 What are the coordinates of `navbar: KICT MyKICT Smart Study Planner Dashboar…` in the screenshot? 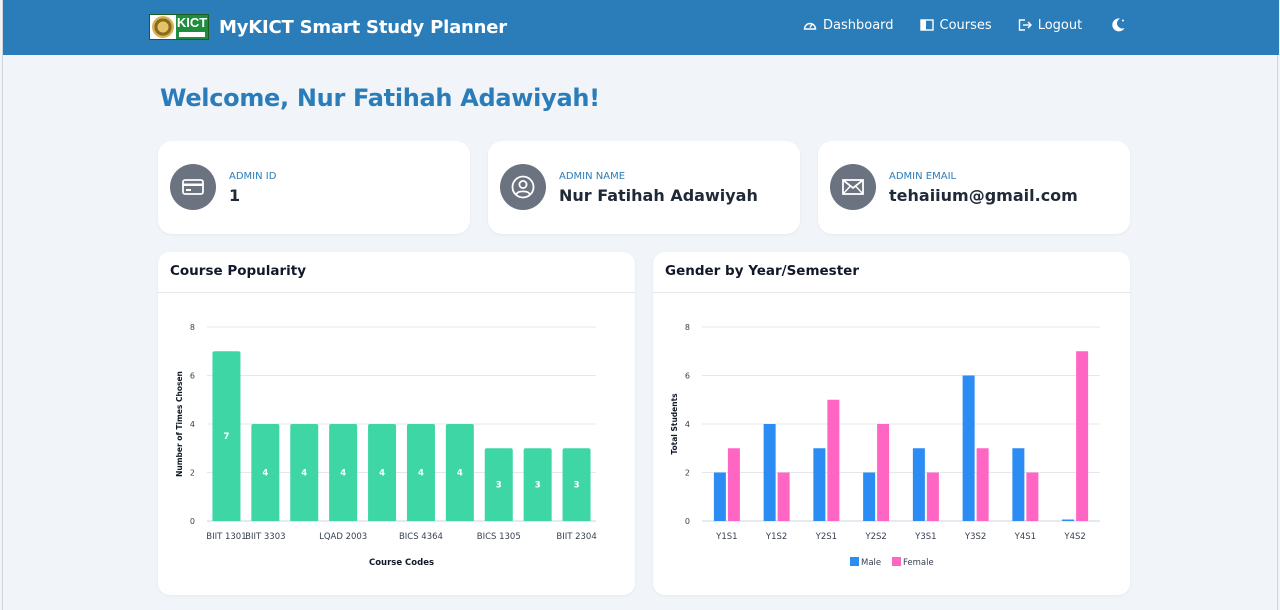 It's located at (641, 27).